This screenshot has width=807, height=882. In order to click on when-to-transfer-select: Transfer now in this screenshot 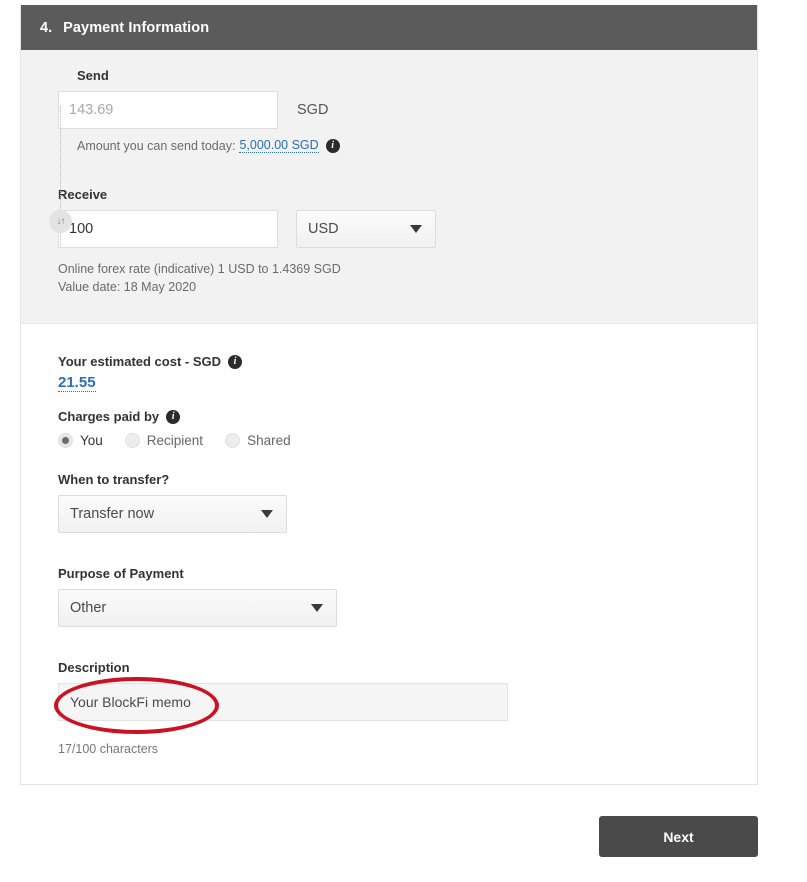, I will do `click(172, 514)`.